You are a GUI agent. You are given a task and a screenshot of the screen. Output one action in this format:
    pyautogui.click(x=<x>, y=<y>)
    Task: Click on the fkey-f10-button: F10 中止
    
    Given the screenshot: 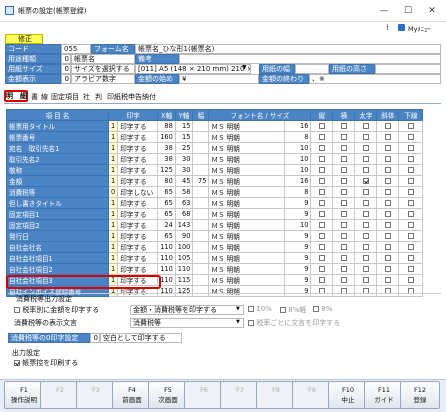 What is the action you would take?
    pyautogui.click(x=348, y=395)
    